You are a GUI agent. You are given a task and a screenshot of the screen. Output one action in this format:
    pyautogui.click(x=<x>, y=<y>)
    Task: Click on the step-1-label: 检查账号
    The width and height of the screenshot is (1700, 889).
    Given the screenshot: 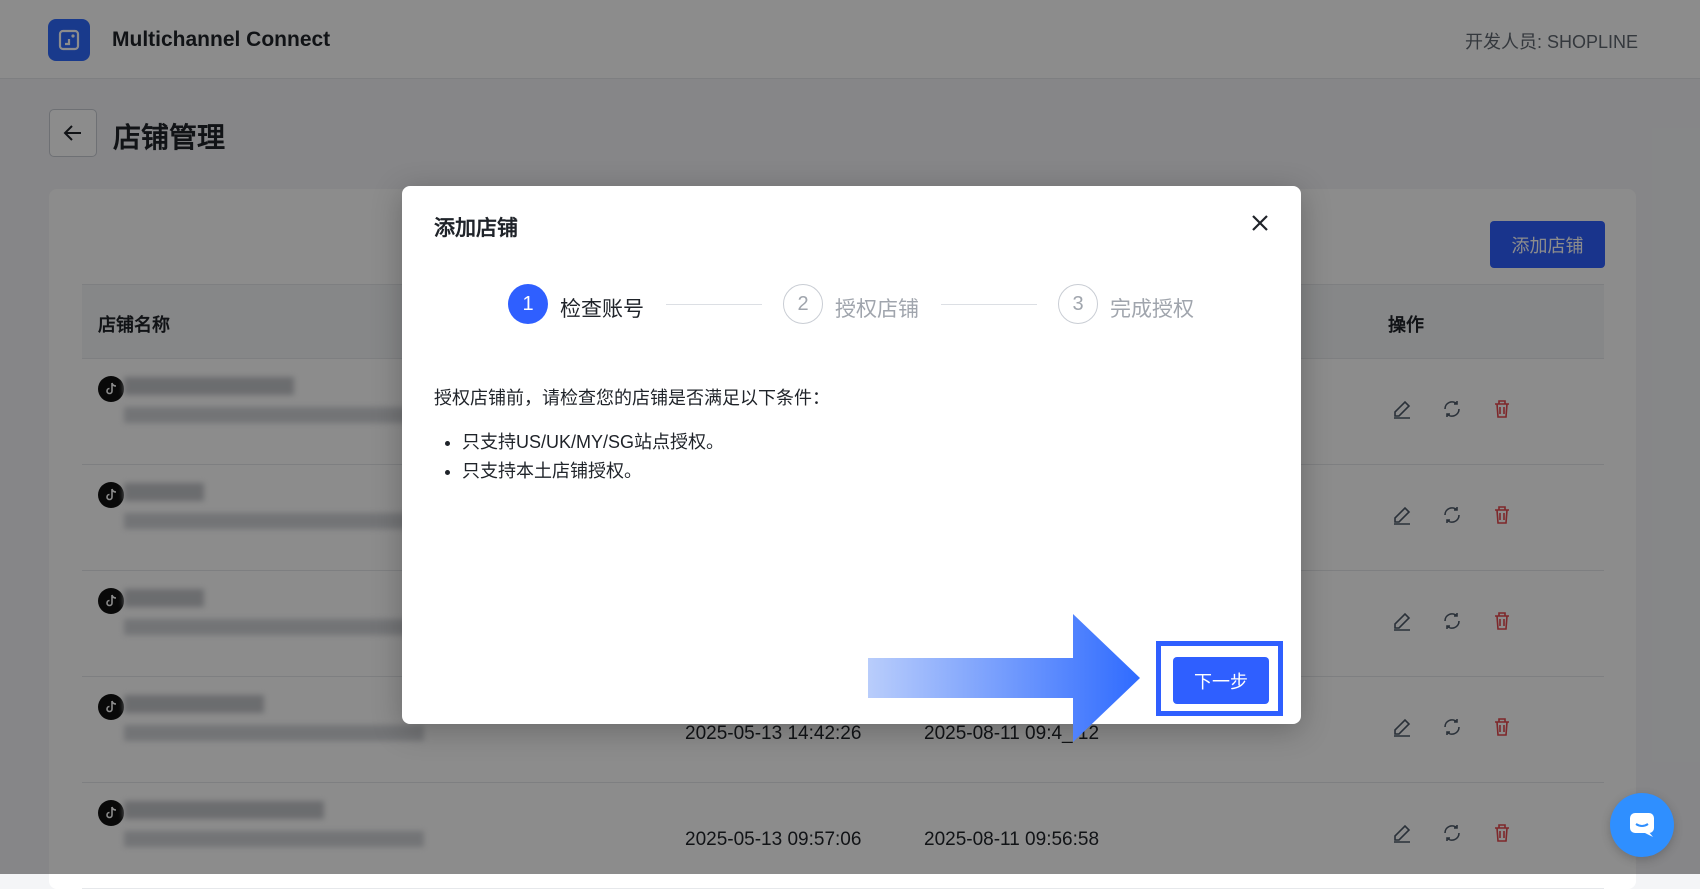 What is the action you would take?
    pyautogui.click(x=602, y=309)
    